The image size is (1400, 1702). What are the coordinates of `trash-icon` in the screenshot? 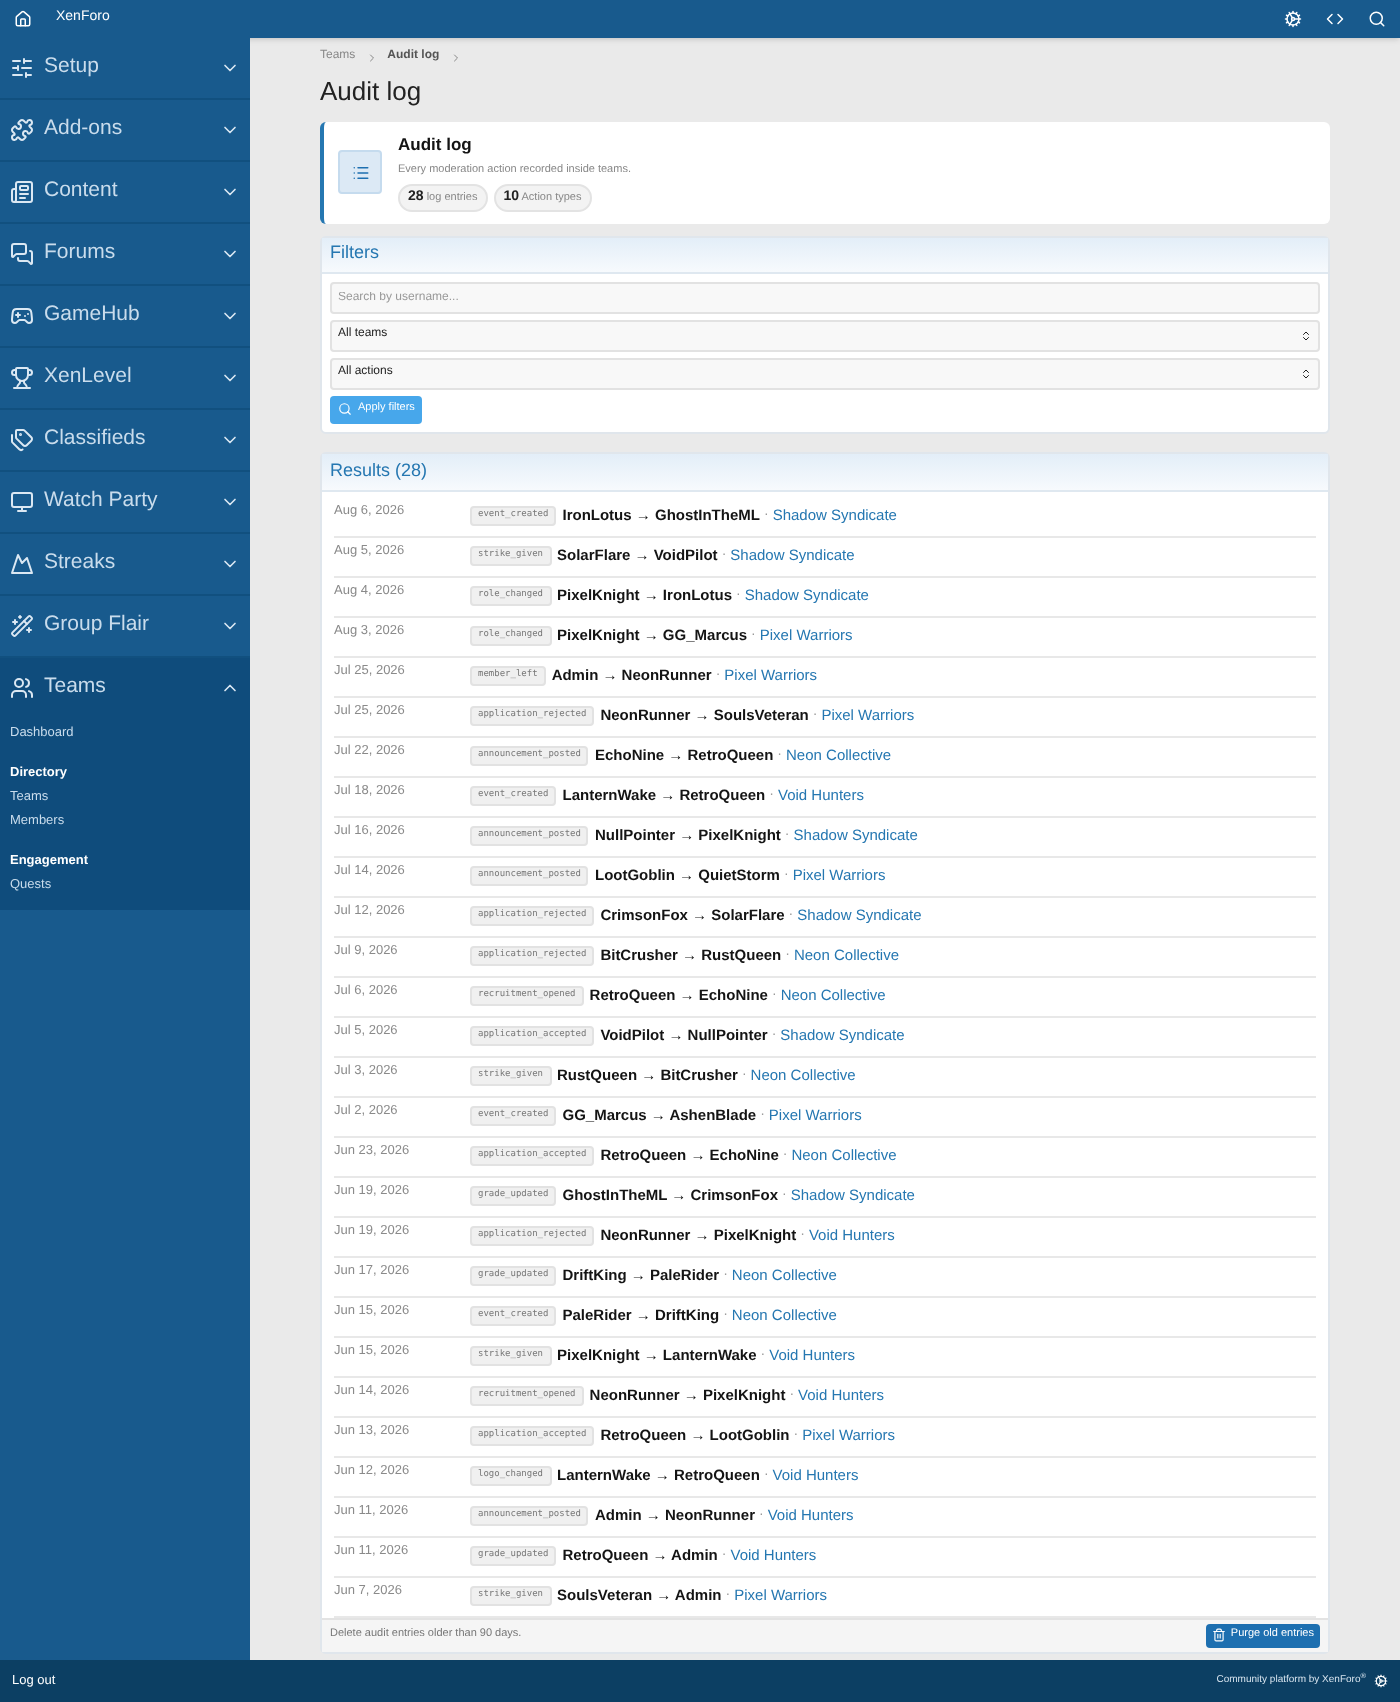 It's located at (1219, 1635).